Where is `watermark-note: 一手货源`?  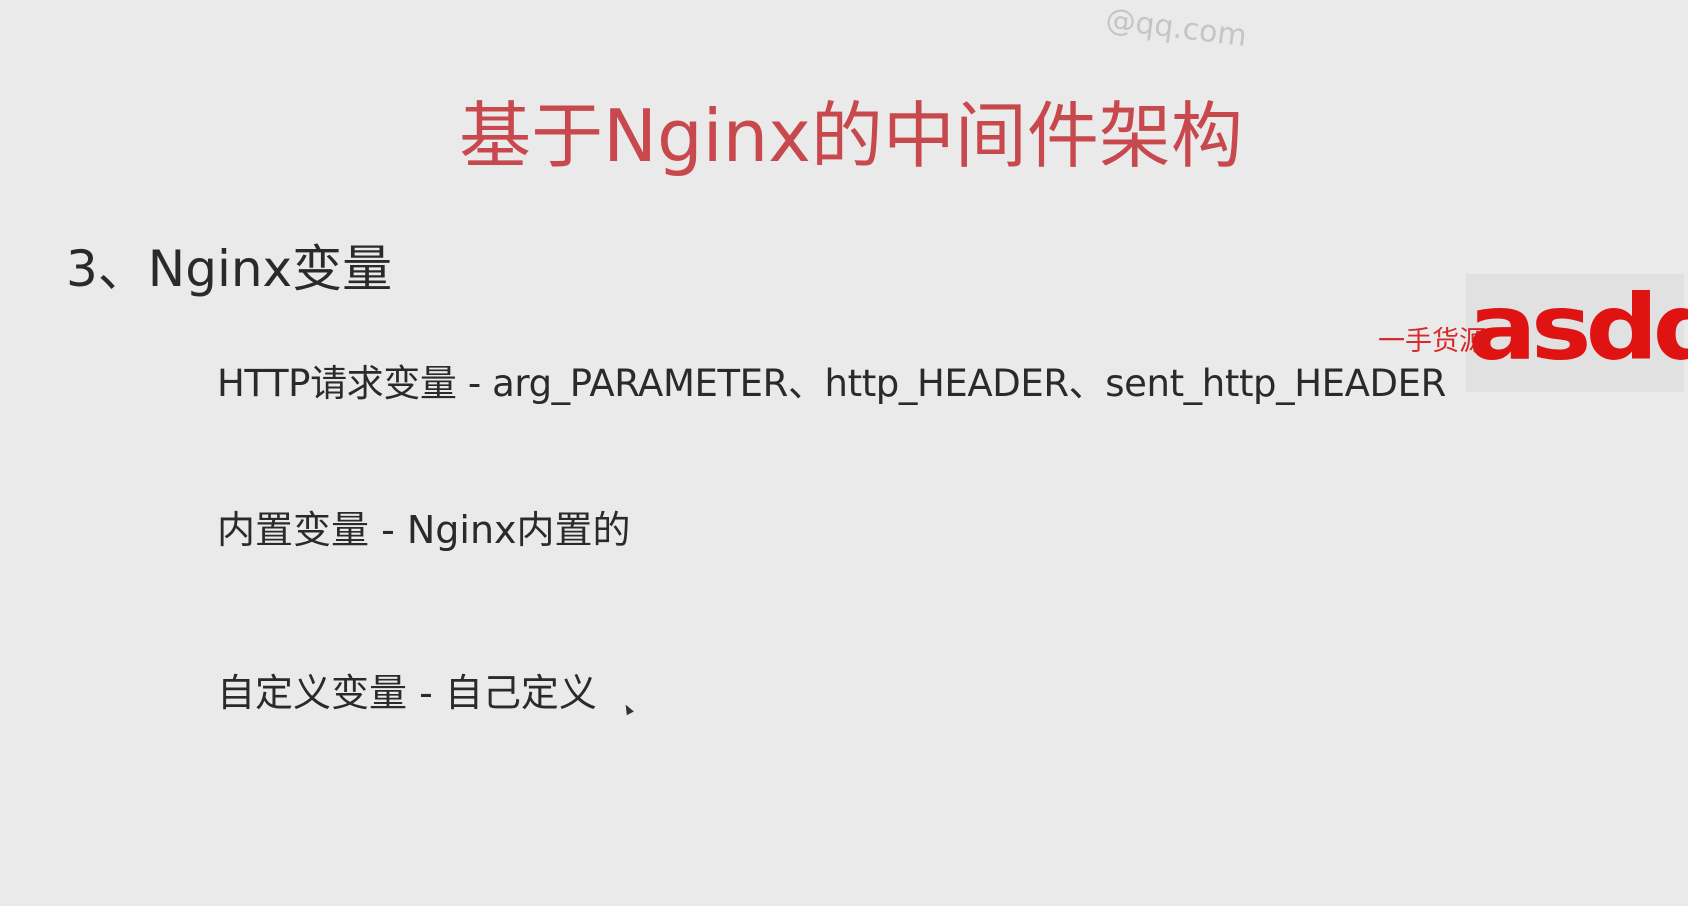 watermark-note: 一手货源 is located at coordinates (1432, 341).